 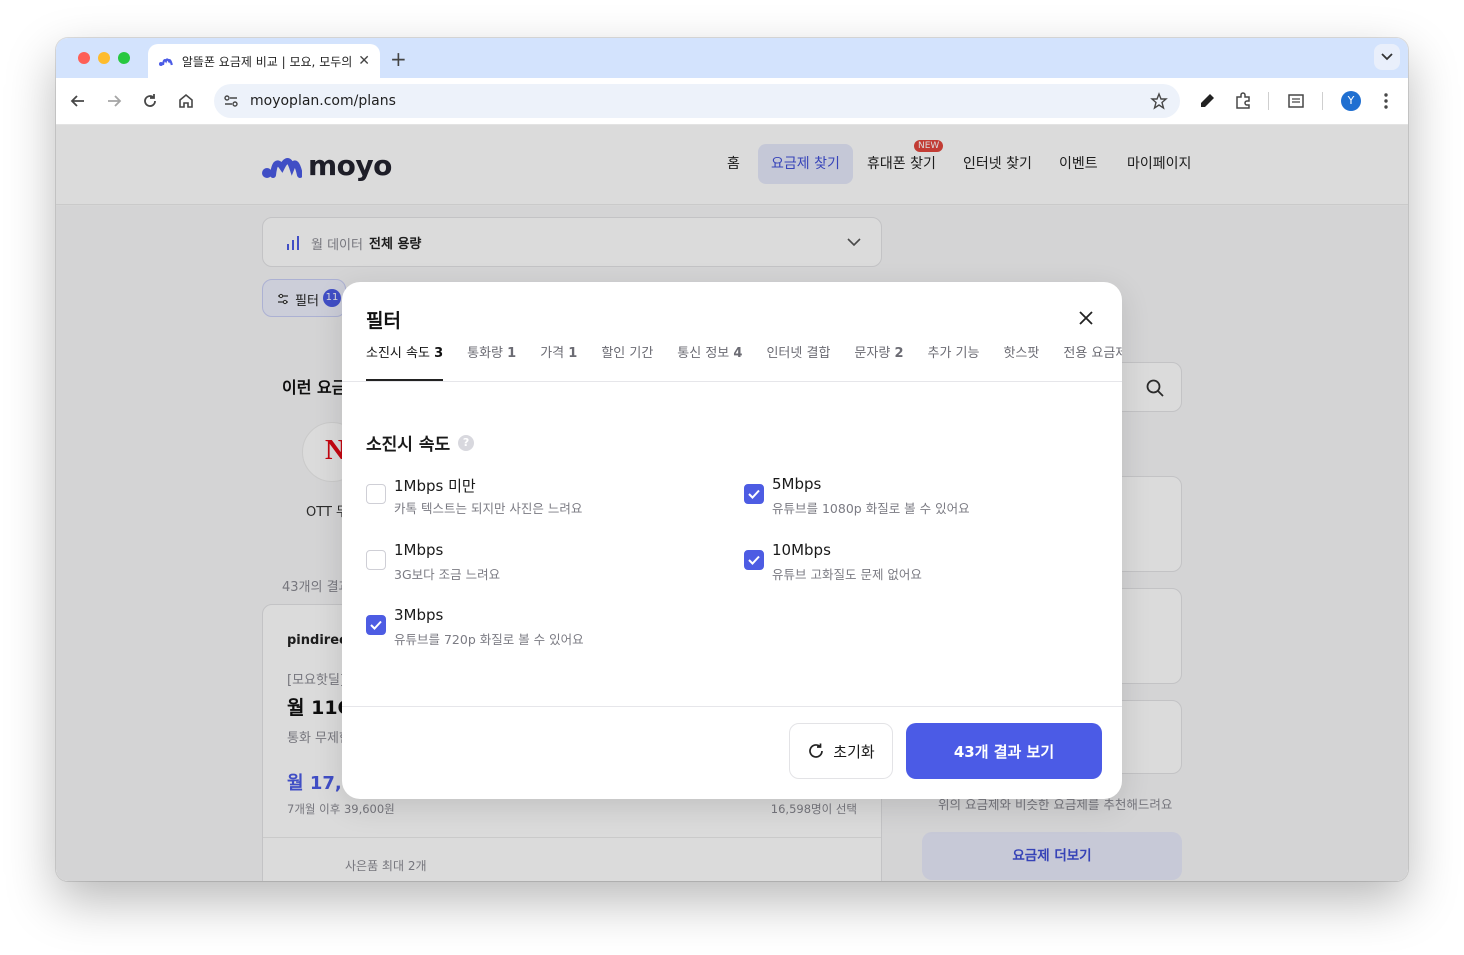 What do you see at coordinates (1021, 353) in the screenshot?
I see `tab-label: 핫스팟` at bounding box center [1021, 353].